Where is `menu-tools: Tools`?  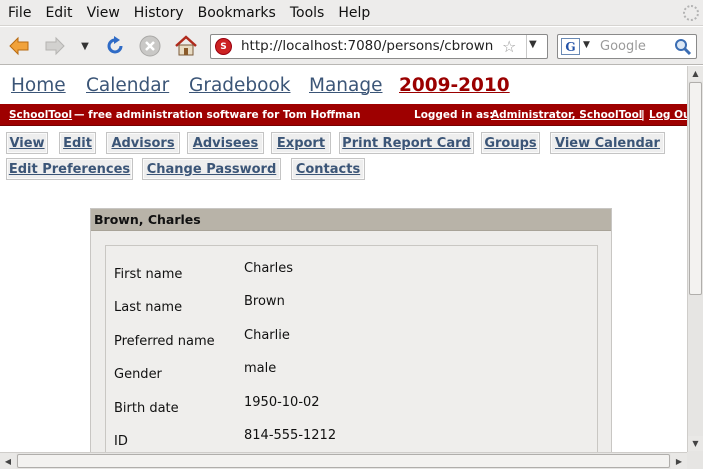
menu-tools: Tools is located at coordinates (307, 13).